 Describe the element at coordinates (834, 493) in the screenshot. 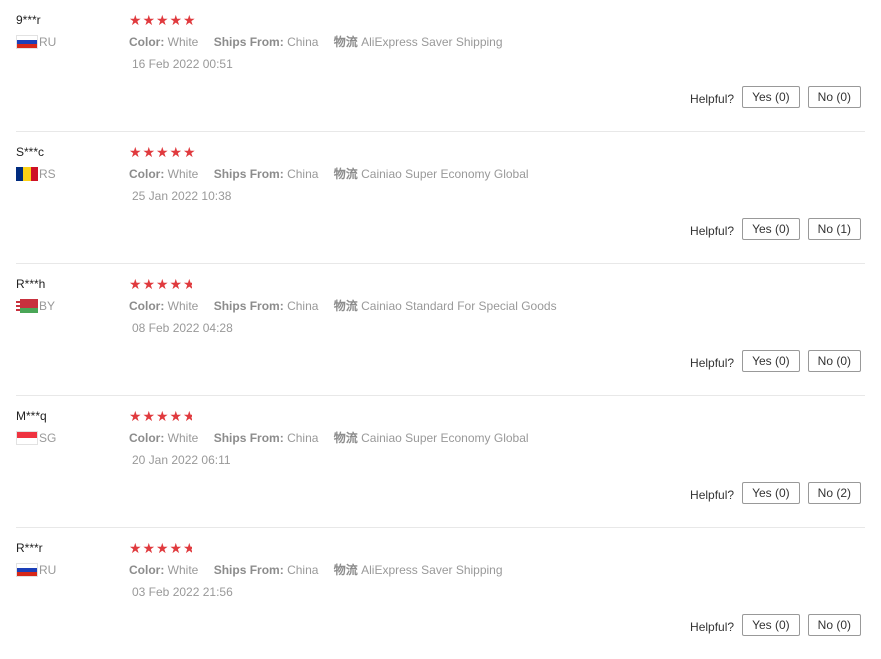

I see `helpful-no-button: No (2)` at that location.